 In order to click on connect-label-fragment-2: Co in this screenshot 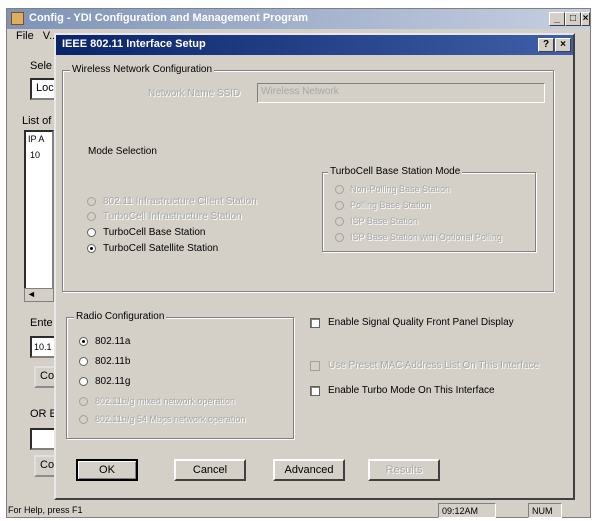, I will do `click(47, 465)`.